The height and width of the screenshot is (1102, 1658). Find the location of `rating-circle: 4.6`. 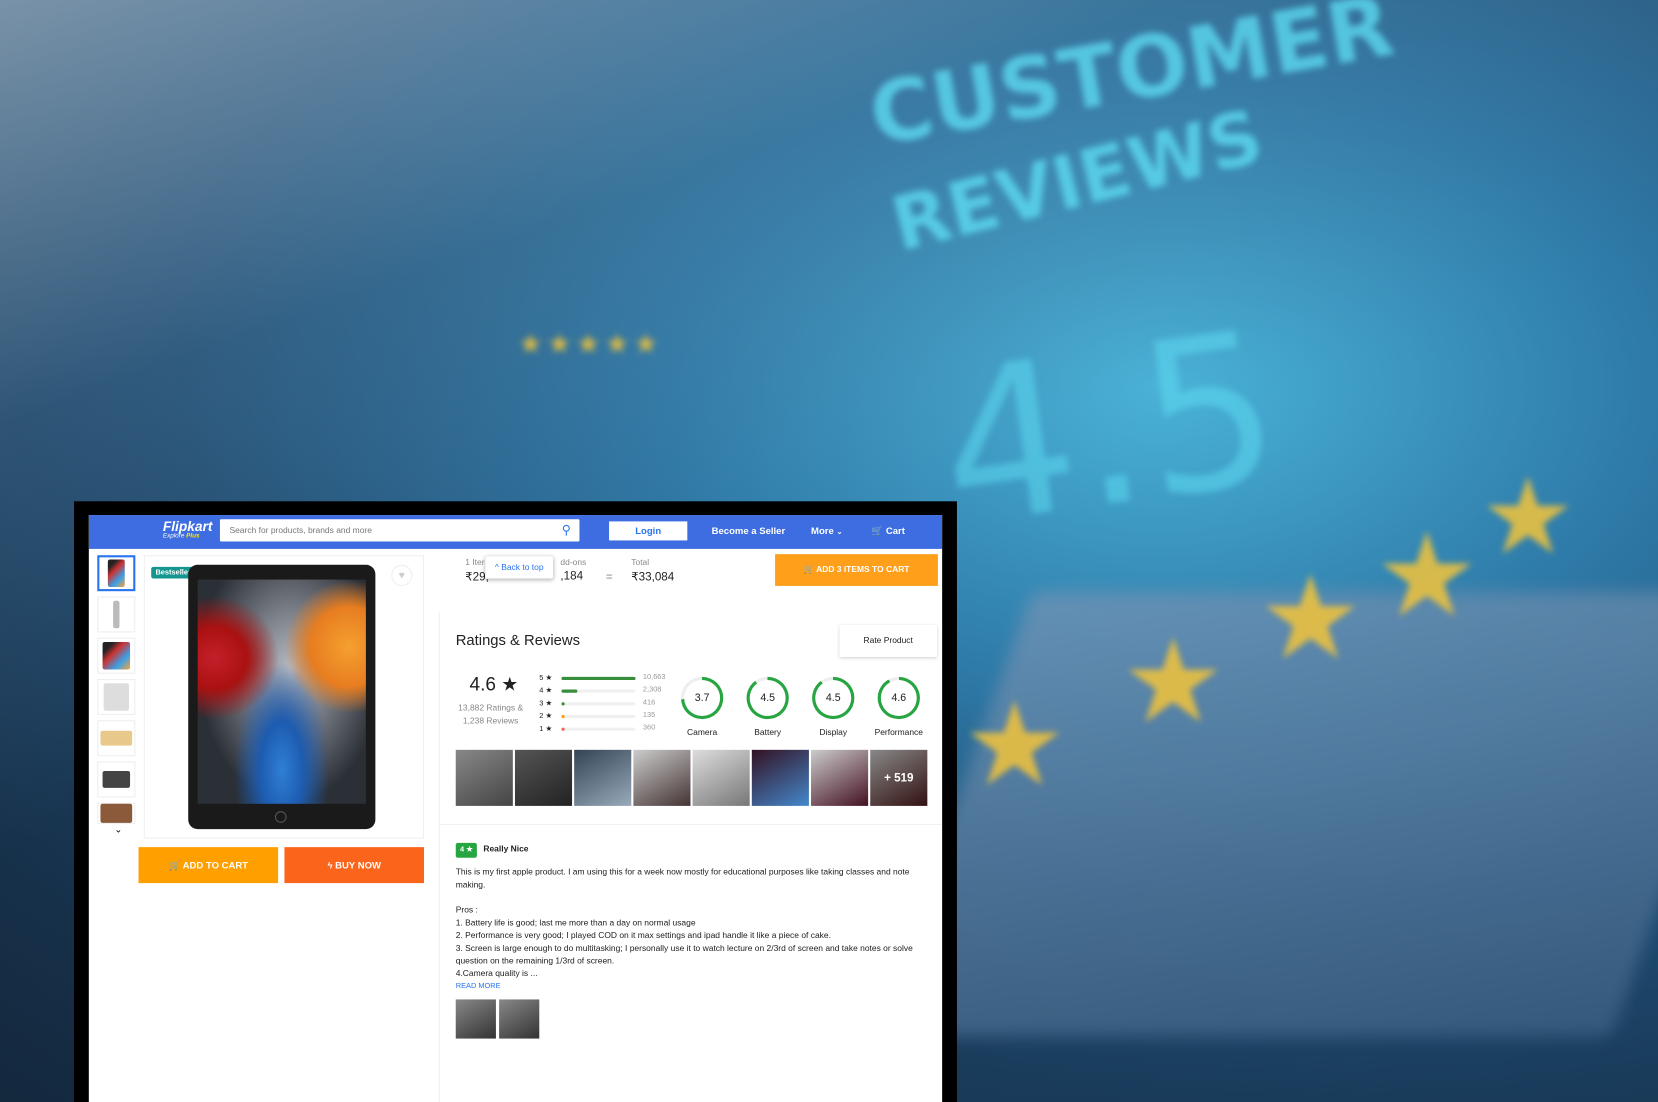

rating-circle: 4.6 is located at coordinates (898, 698).